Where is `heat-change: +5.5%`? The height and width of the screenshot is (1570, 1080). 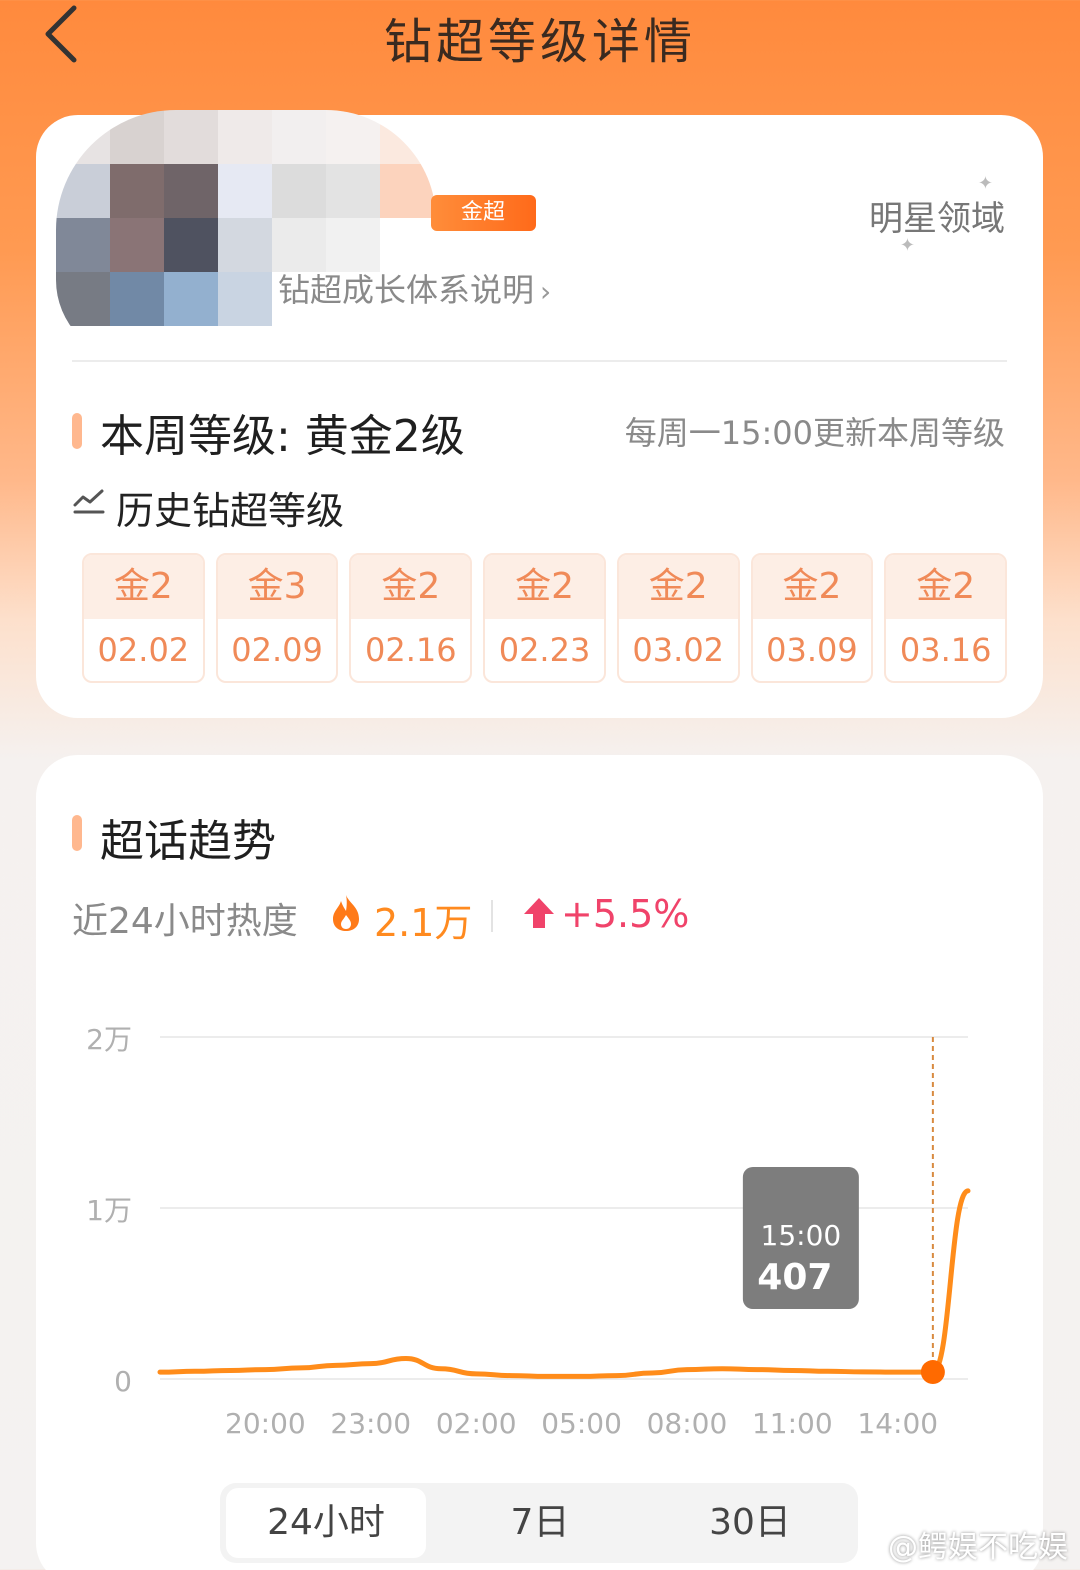 heat-change: +5.5% is located at coordinates (625, 914).